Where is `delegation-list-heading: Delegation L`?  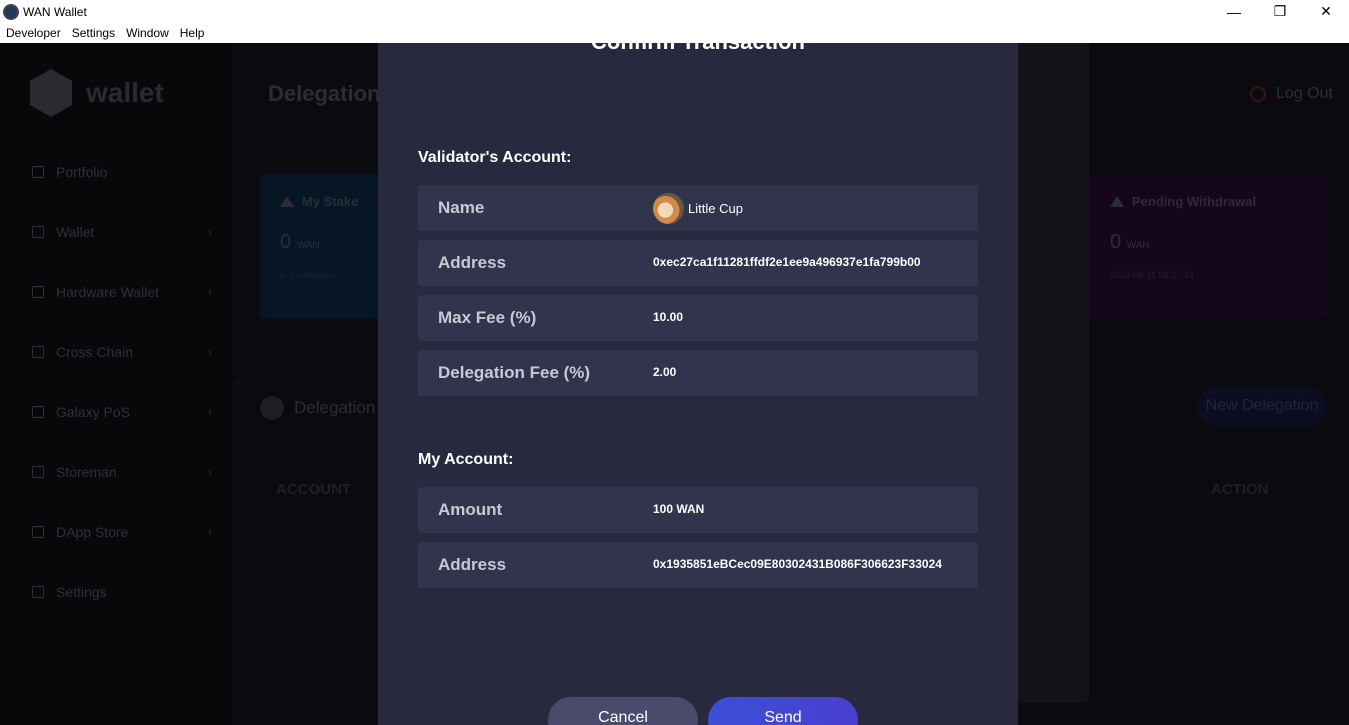
delegation-list-heading: Delegation L is located at coordinates (324, 408).